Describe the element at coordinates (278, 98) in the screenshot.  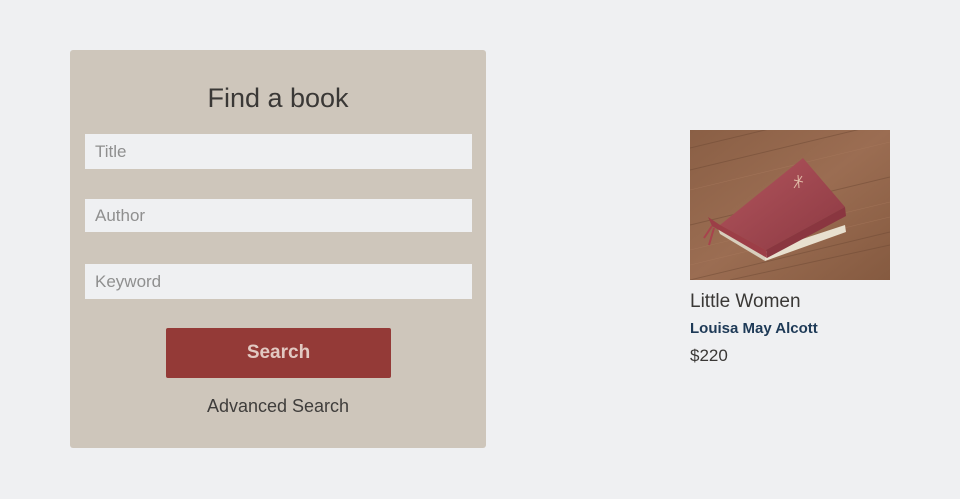
I see `panel-heading: Find a book` at that location.